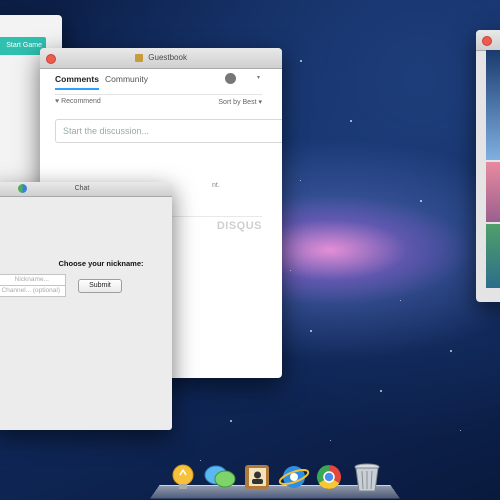 Image resolution: width=500 pixels, height=500 pixels. Describe the element at coordinates (101, 263) in the screenshot. I see `nickname-prompt: Choose your nickname:` at that location.